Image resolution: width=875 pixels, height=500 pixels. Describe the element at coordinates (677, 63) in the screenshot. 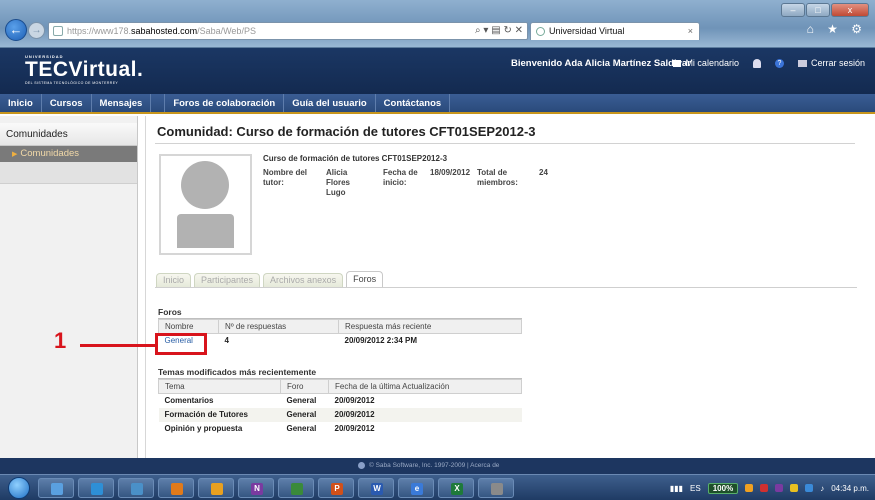

I see `calendar-icon` at that location.